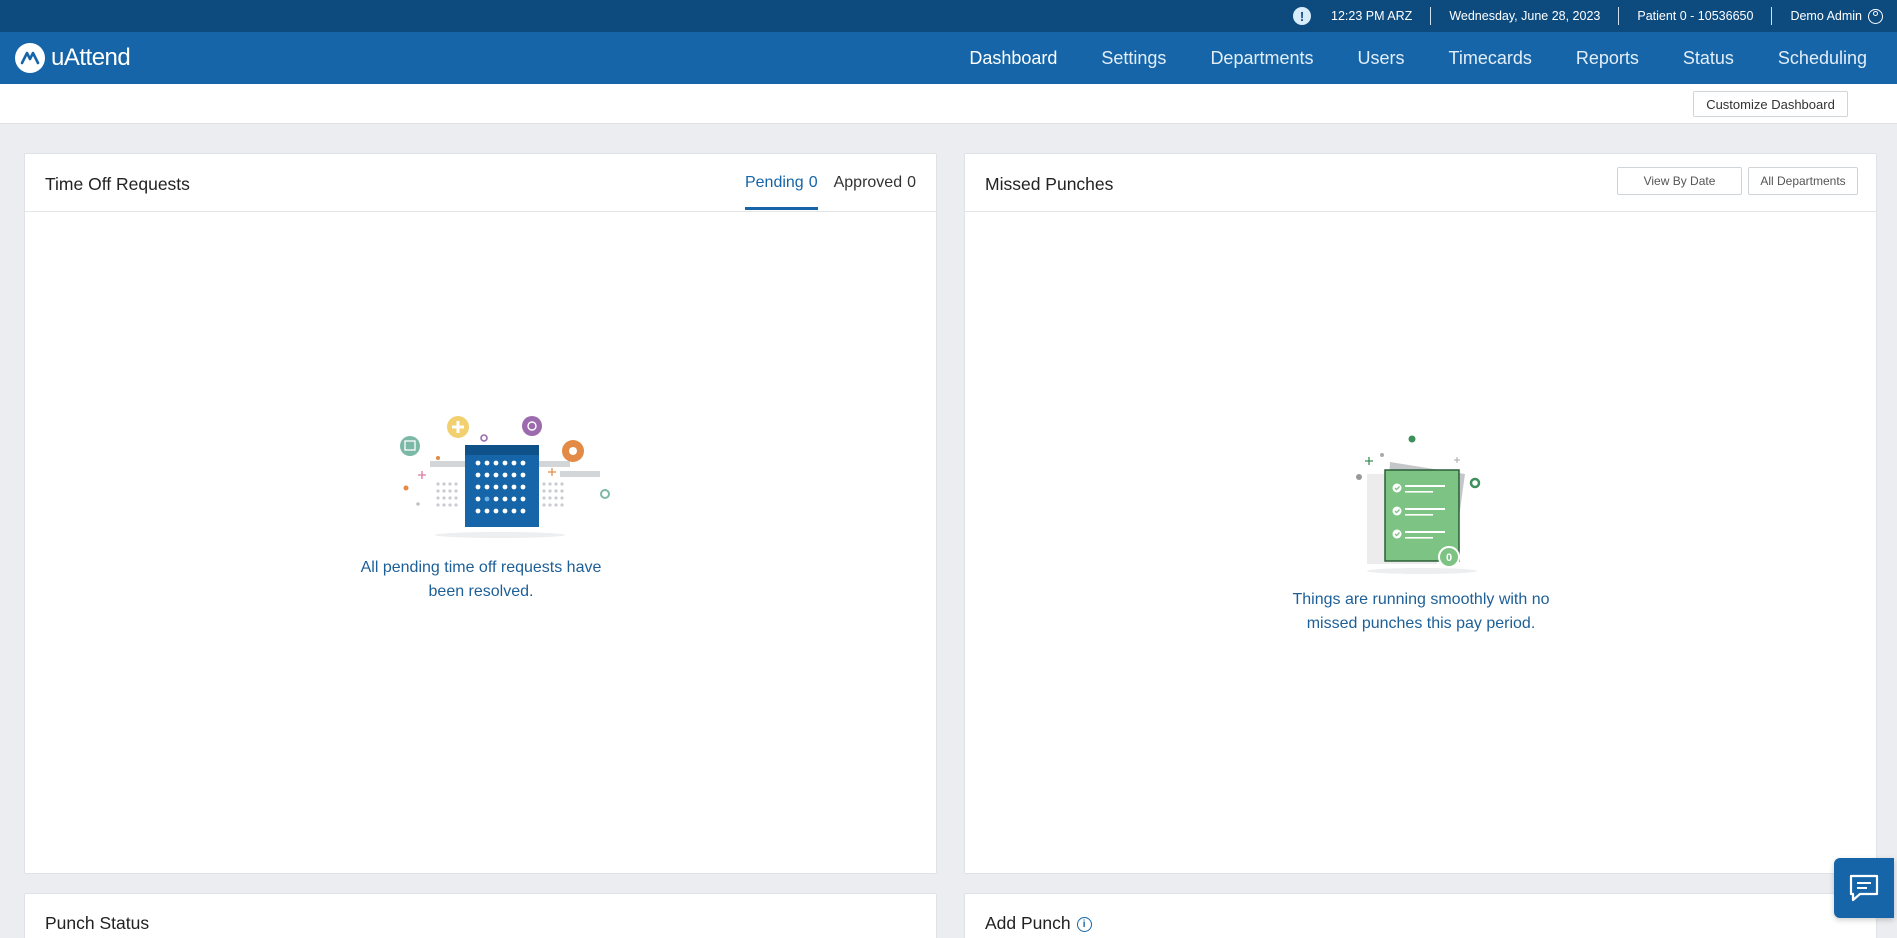  Describe the element at coordinates (480, 183) in the screenshot. I see `card-header: Time Off Requests Pending 0 Approved 0` at that location.